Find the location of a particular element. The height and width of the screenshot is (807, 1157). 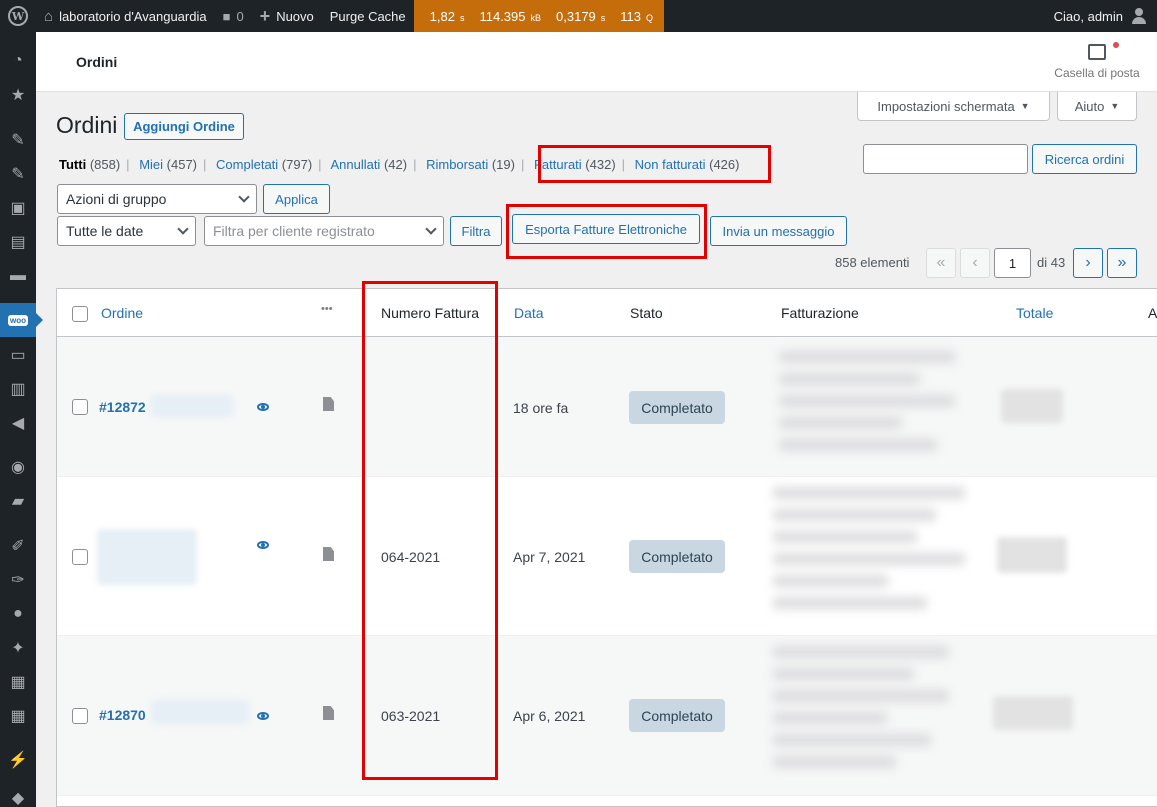

star-icon: ★ is located at coordinates (18, 95).